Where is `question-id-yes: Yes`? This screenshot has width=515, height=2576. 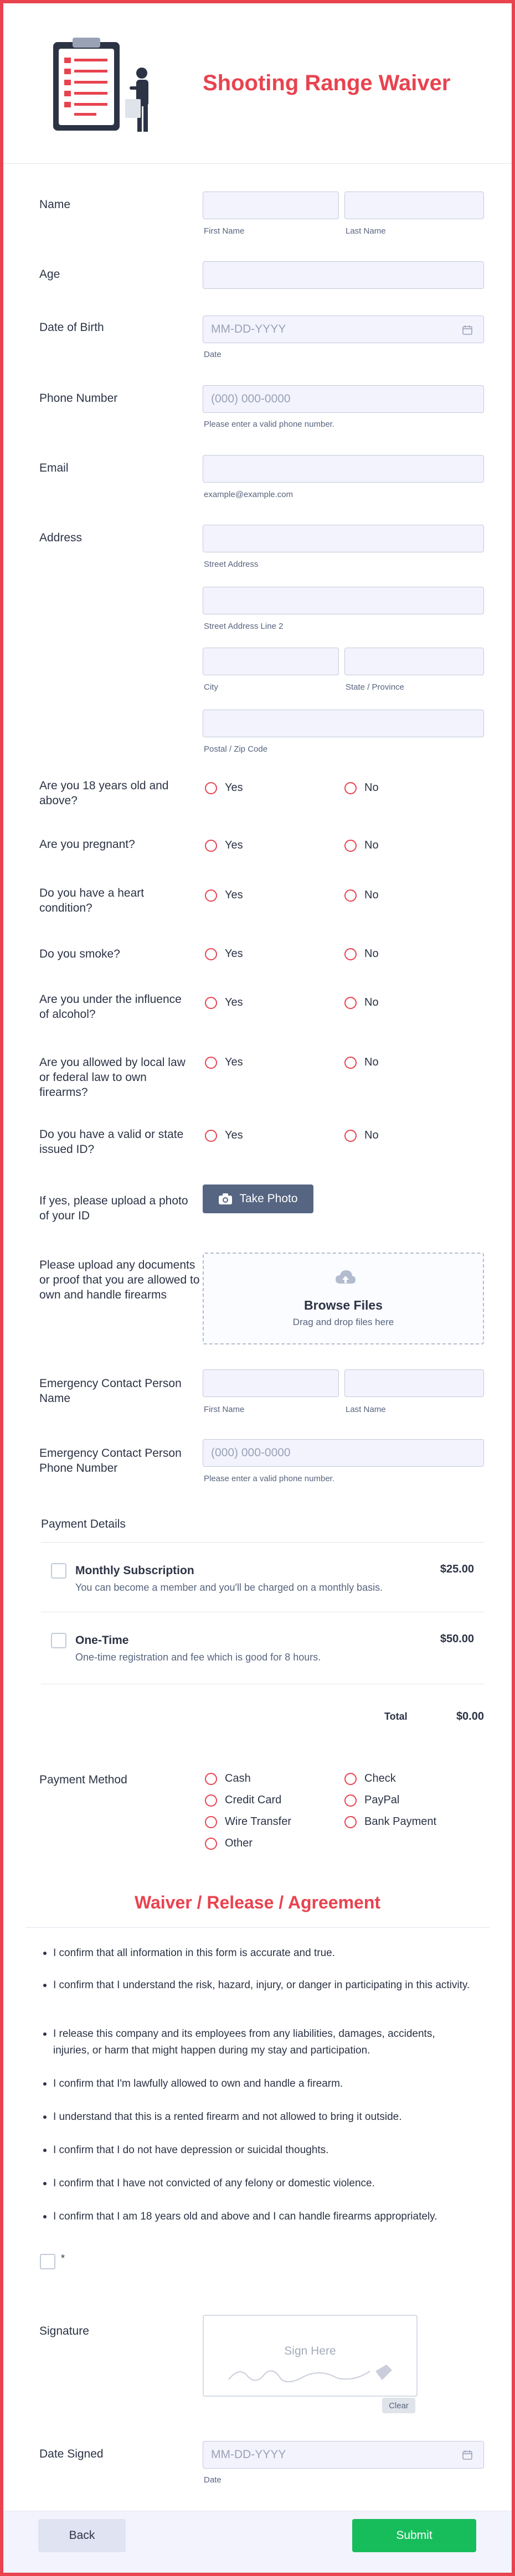
question-id-yes: Yes is located at coordinates (224, 1135).